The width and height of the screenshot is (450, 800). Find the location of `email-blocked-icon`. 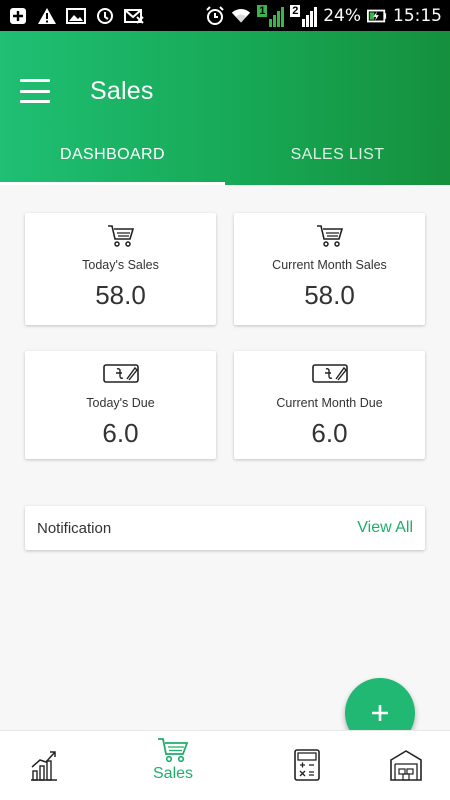

email-blocked-icon is located at coordinates (134, 16).